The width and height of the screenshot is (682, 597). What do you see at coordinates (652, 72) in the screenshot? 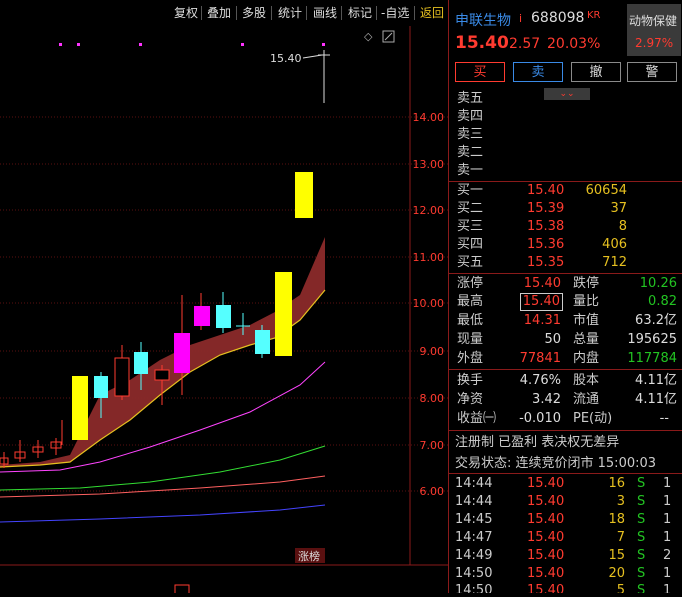
I see `alert-button: 警` at bounding box center [652, 72].